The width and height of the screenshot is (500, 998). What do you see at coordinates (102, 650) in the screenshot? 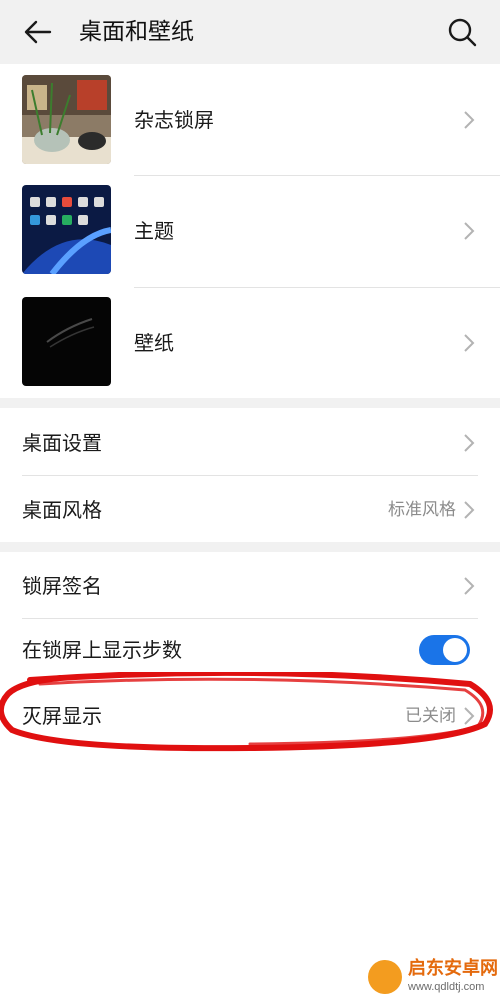
I see `show-steps-label: 在锁屏上显示步数` at bounding box center [102, 650].